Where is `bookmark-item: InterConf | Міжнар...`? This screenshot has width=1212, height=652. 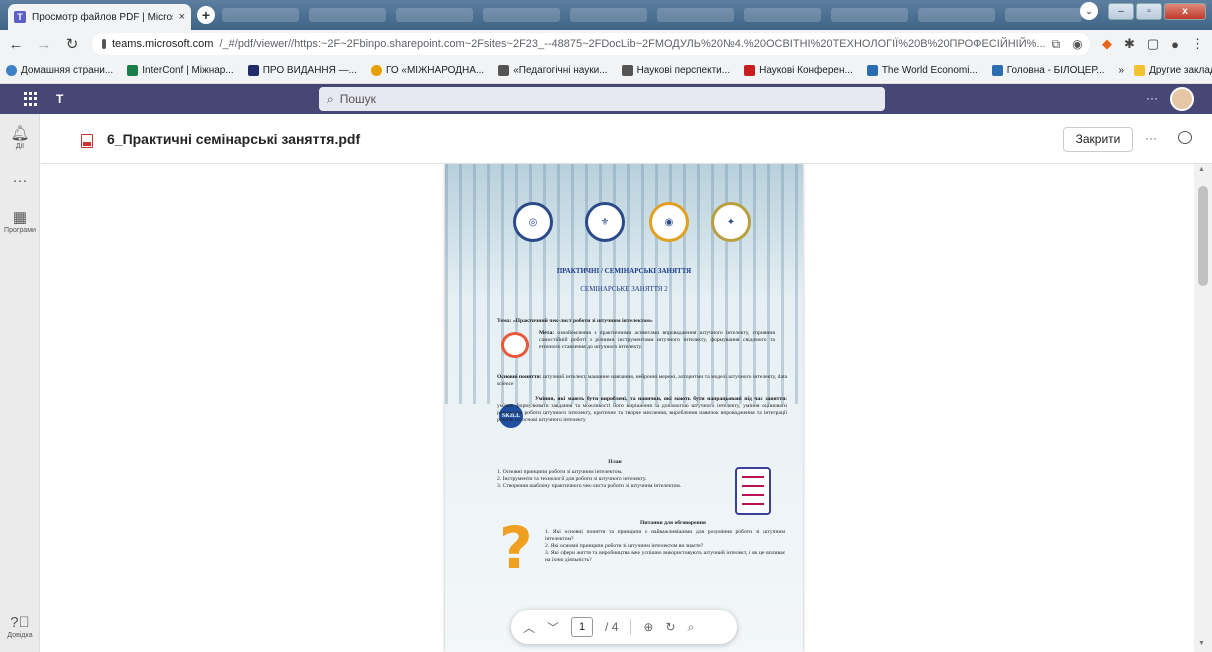 bookmark-item: InterConf | Міжнар... is located at coordinates (180, 70).